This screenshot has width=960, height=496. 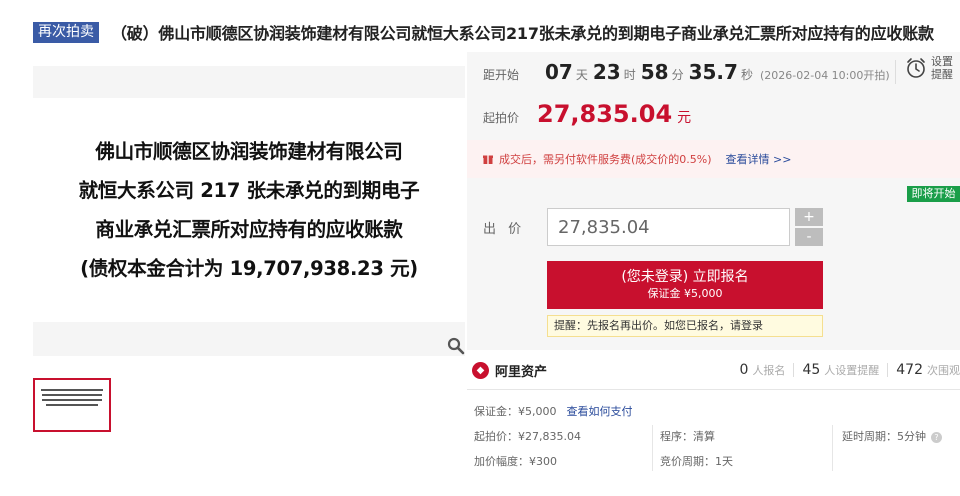 What do you see at coordinates (668, 227) in the screenshot?
I see `bid-input` at bounding box center [668, 227].